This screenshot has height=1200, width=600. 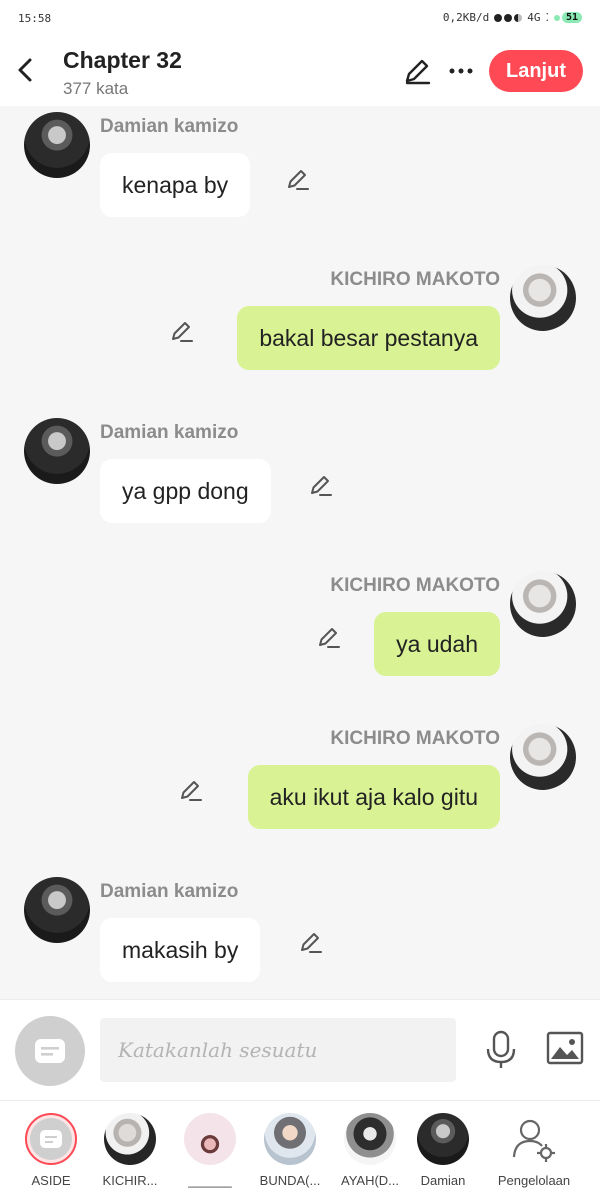 I want to click on manage-icon-wrap, so click(x=534, y=1139).